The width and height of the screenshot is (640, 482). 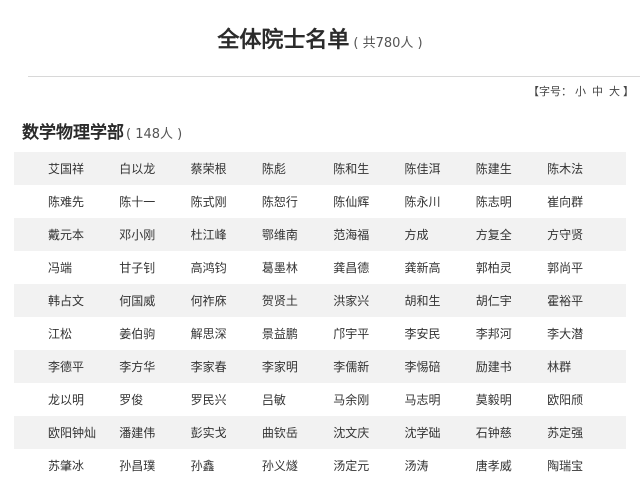 What do you see at coordinates (511, 399) in the screenshot?
I see `academician-name-link: 莫毅明` at bounding box center [511, 399].